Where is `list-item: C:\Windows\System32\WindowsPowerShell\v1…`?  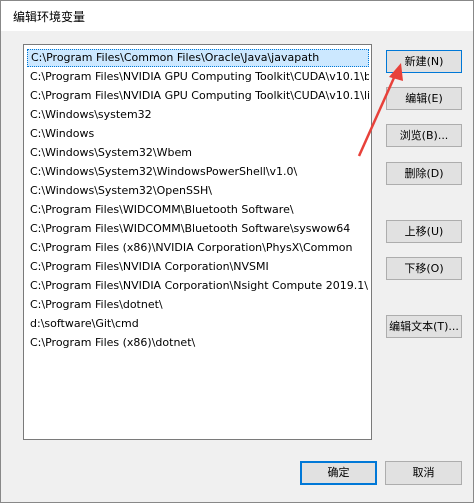
list-item: C:\Windows\System32\WindowsPowerShell\v1… is located at coordinates (198, 172).